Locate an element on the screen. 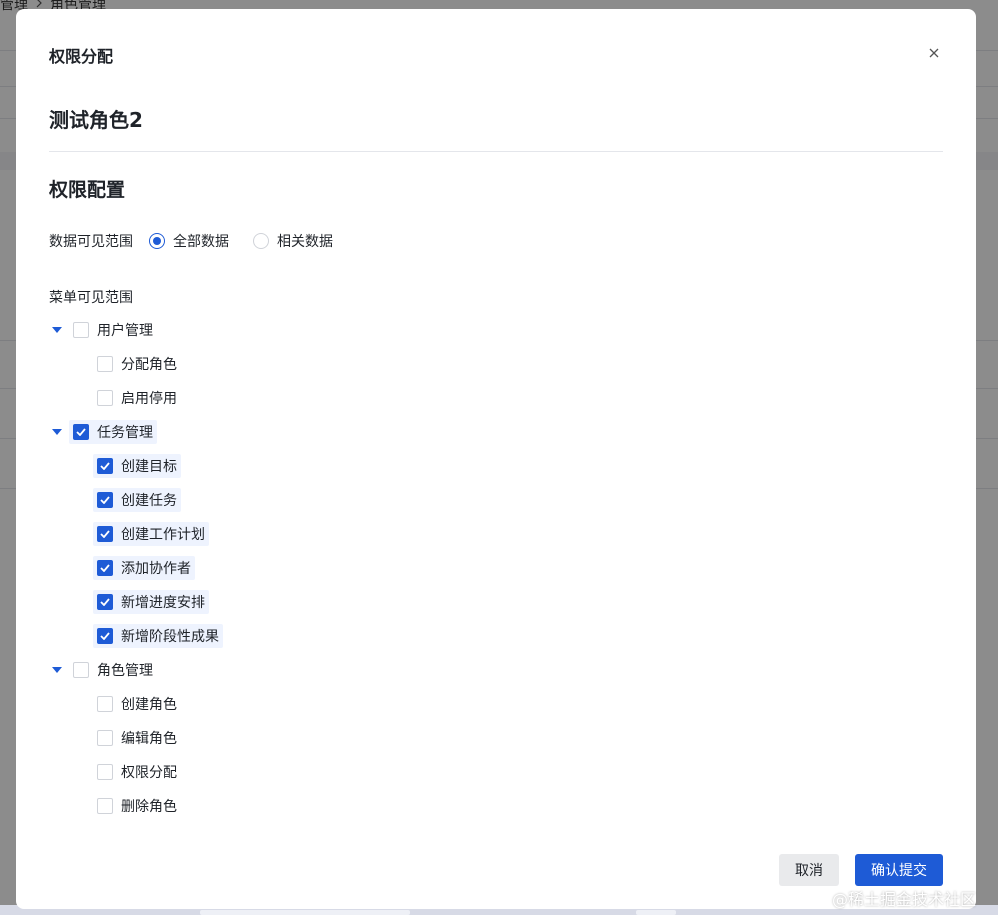 This screenshot has width=998, height=915. tree-node: 启用停用 is located at coordinates (137, 398).